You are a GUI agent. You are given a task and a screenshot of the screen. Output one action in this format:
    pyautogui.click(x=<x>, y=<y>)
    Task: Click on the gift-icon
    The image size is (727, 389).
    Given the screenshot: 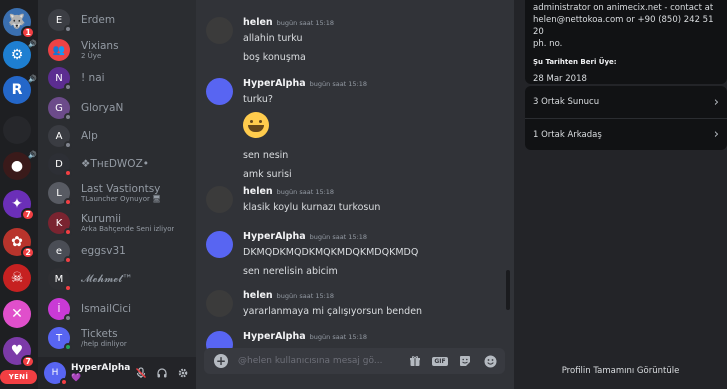 What is the action you would take?
    pyautogui.click(x=415, y=361)
    